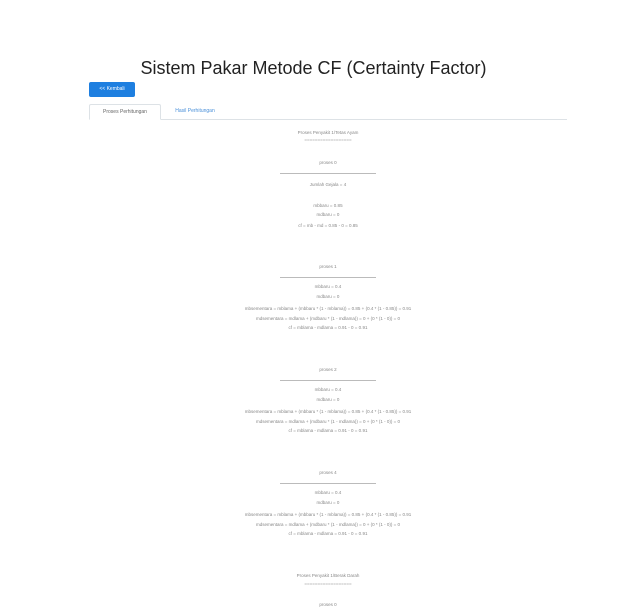 The height and width of the screenshot is (613, 627). I want to click on step-title: proses 2, so click(328, 369).